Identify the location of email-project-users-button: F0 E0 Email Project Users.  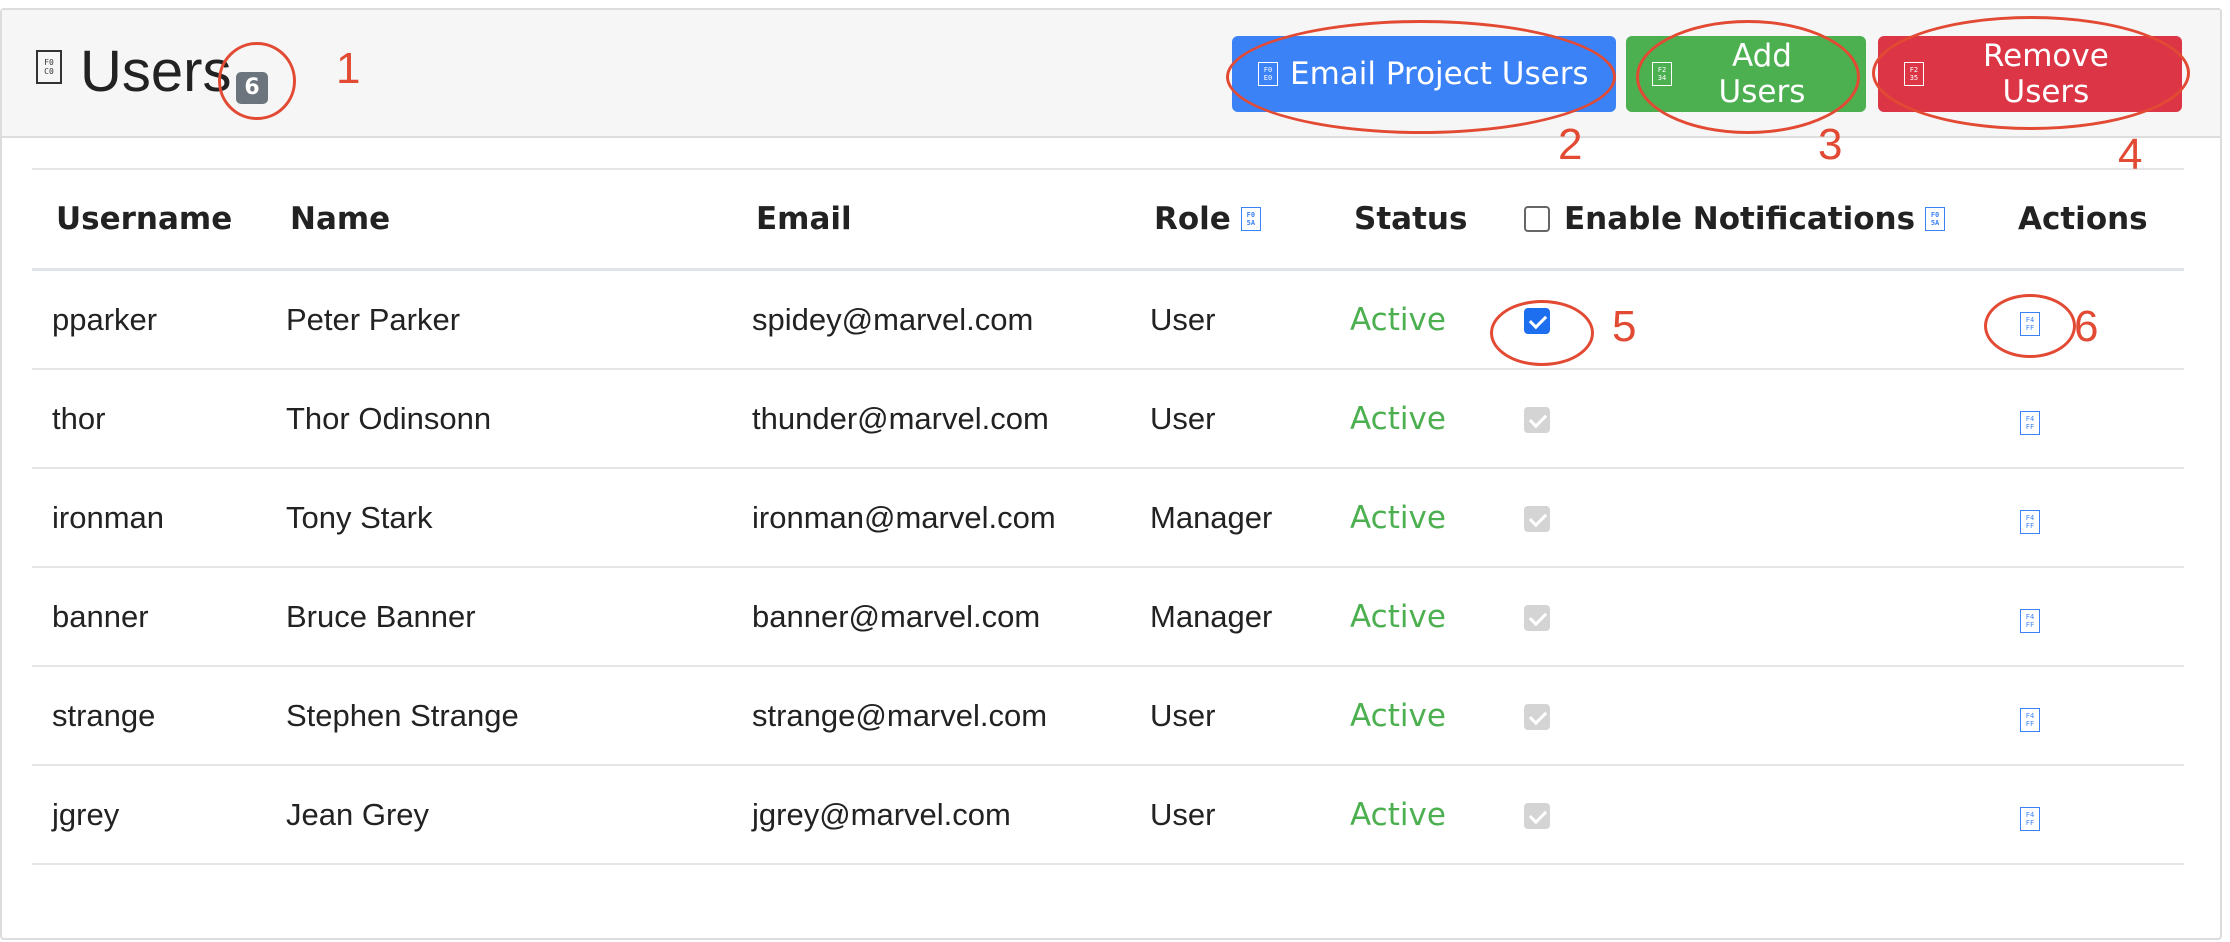
(1424, 74).